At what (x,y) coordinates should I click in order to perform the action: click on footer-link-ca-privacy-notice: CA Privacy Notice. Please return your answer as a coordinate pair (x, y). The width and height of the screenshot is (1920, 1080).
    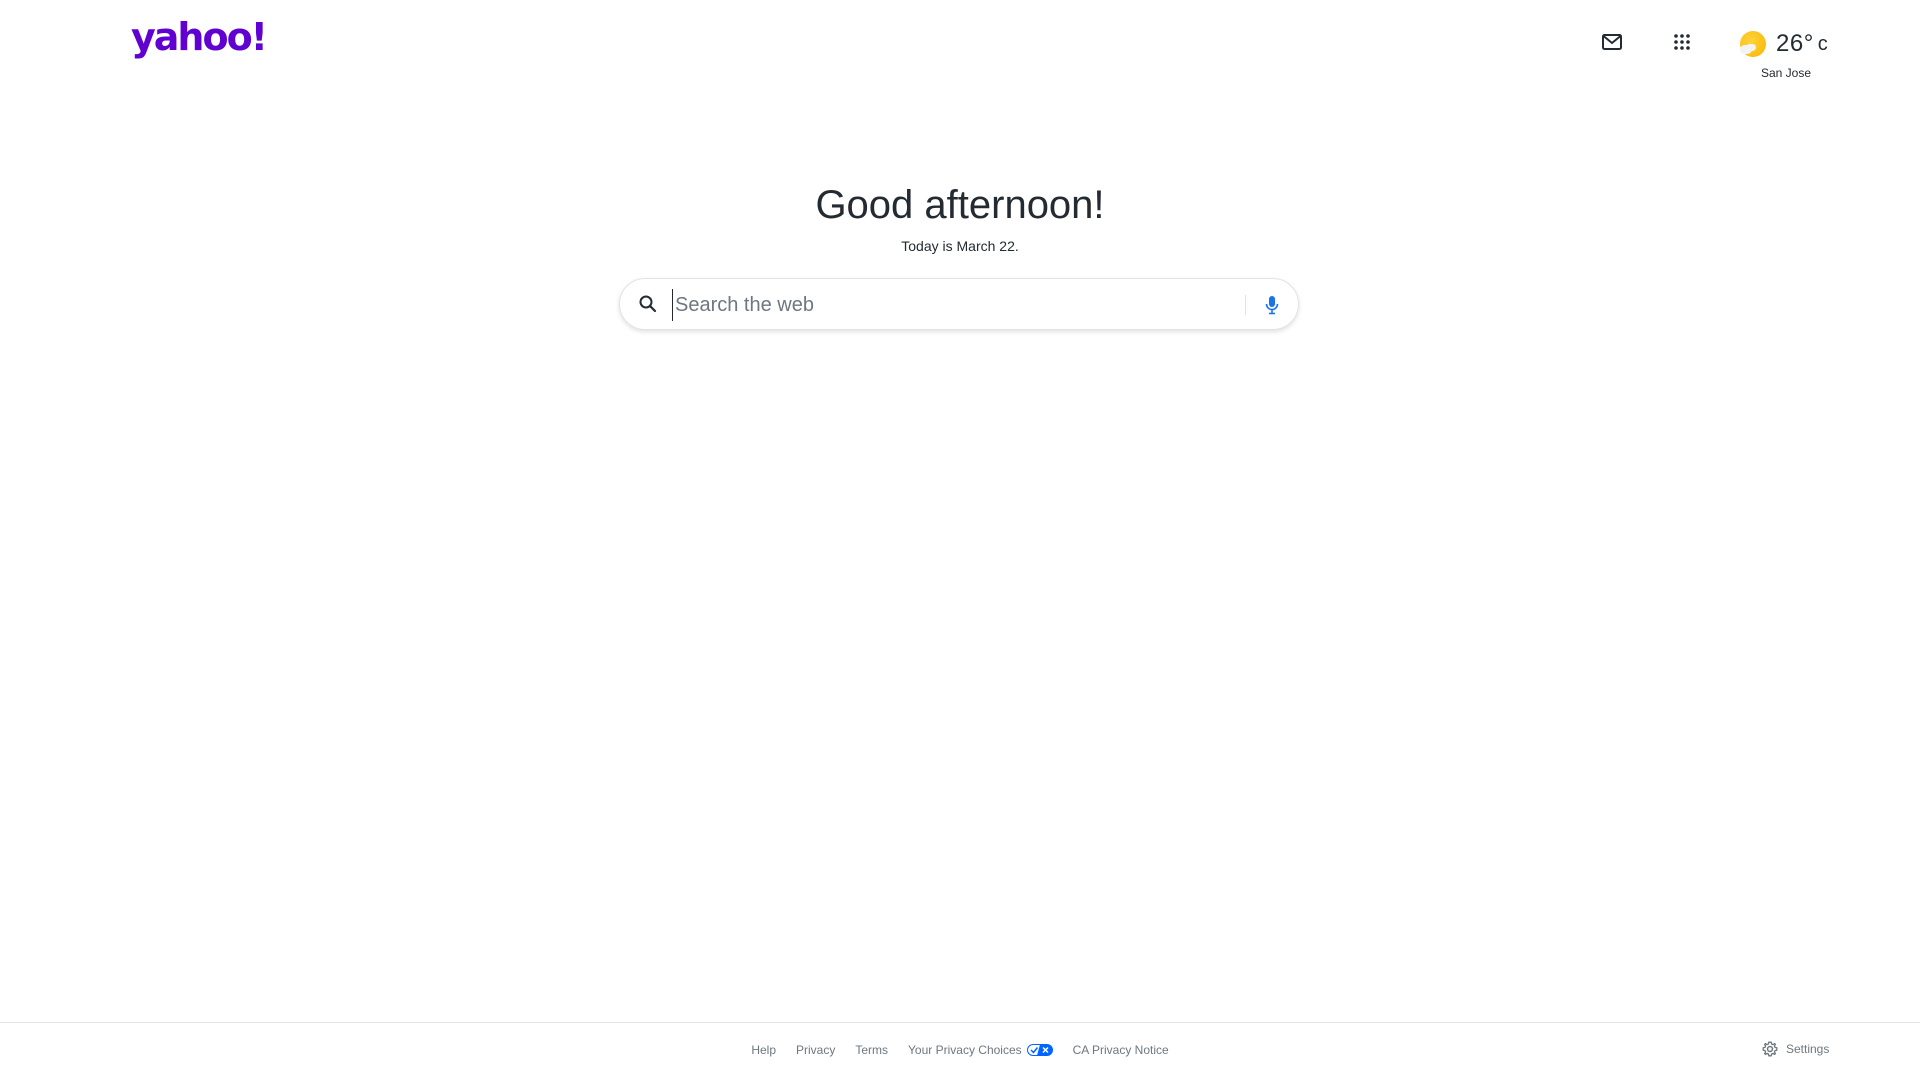
    Looking at the image, I should click on (1121, 1050).